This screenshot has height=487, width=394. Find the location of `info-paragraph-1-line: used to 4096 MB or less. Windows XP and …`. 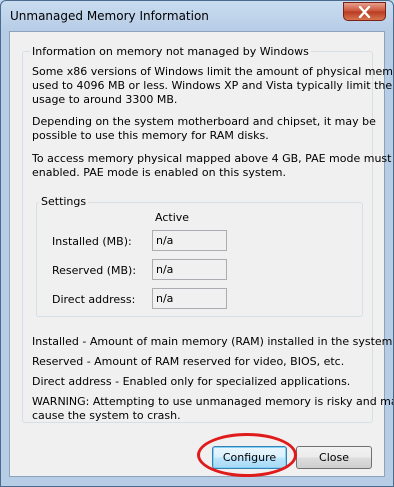

info-paragraph-1-line: used to 4096 MB or less. Windows XP and … is located at coordinates (213, 85).